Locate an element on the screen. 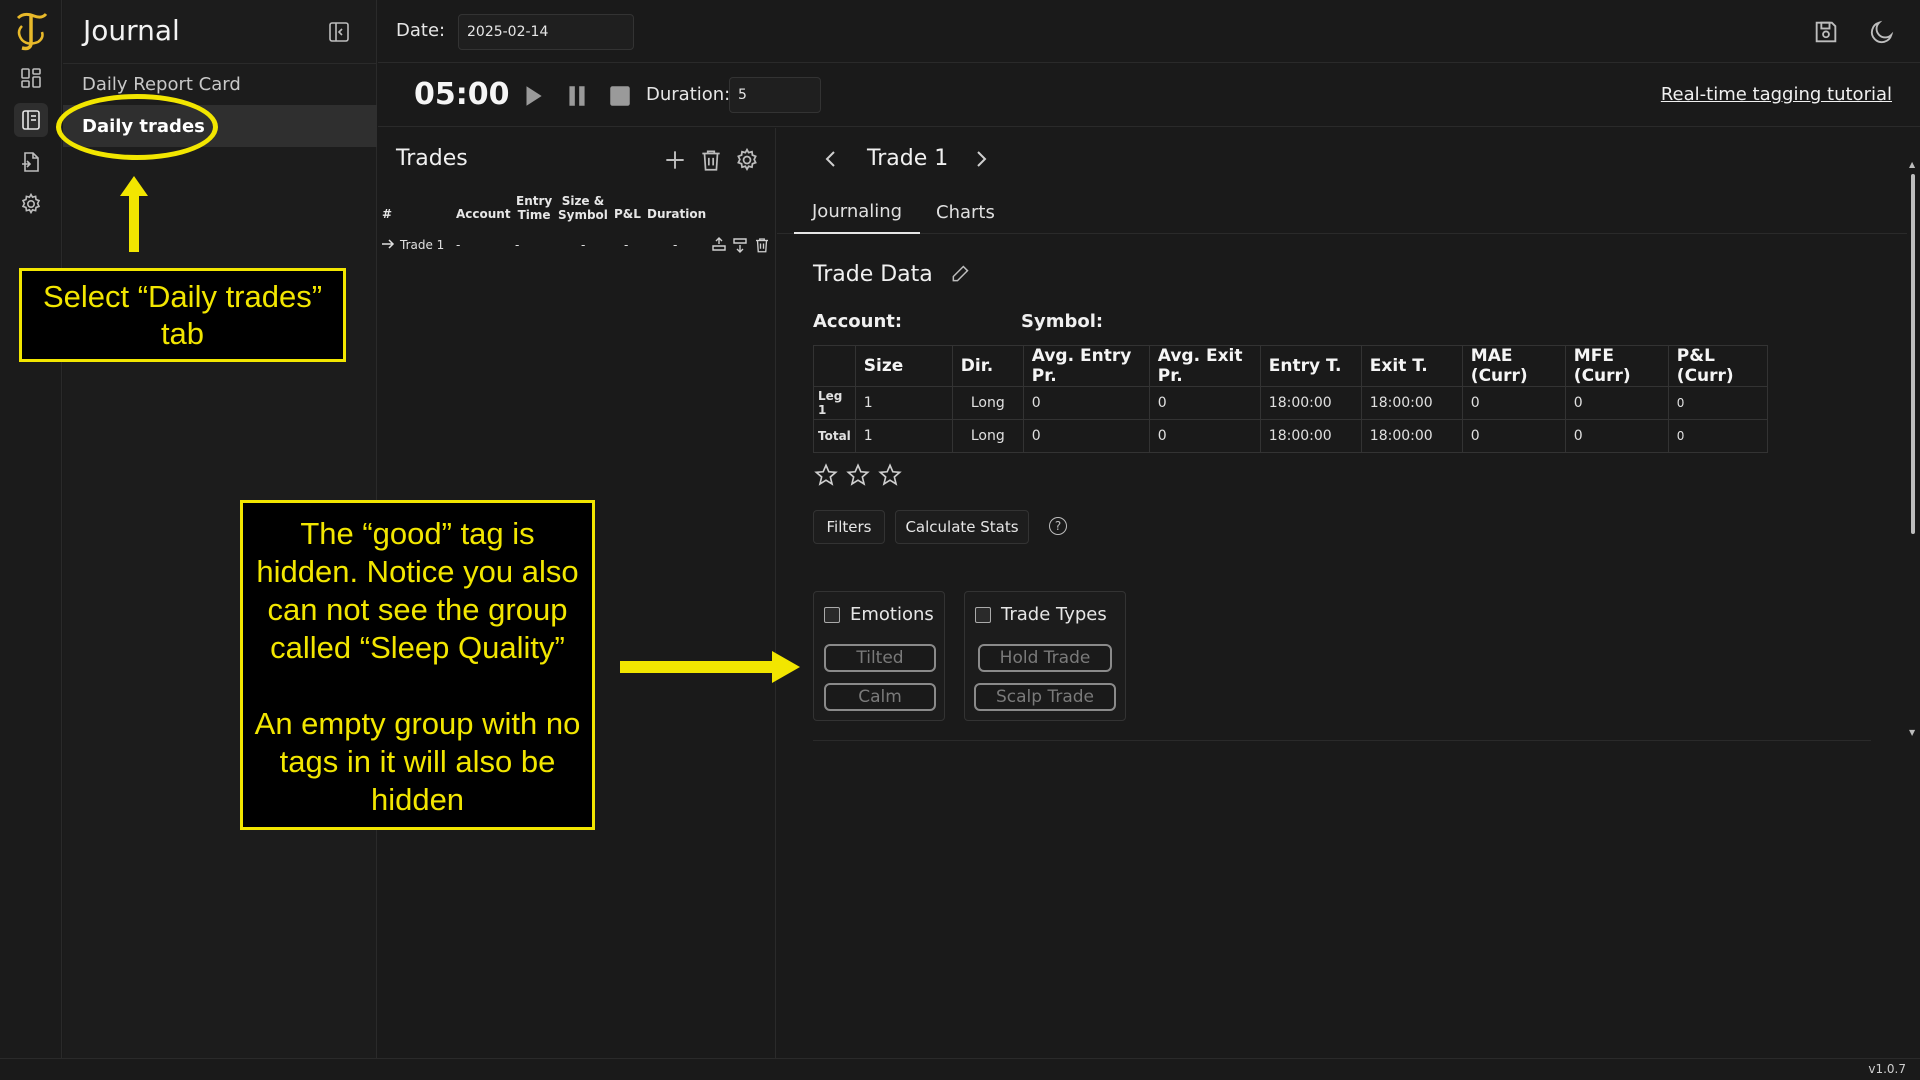 This screenshot has height=1080, width=1920. date-input: 2025-02-14 is located at coordinates (546, 32).